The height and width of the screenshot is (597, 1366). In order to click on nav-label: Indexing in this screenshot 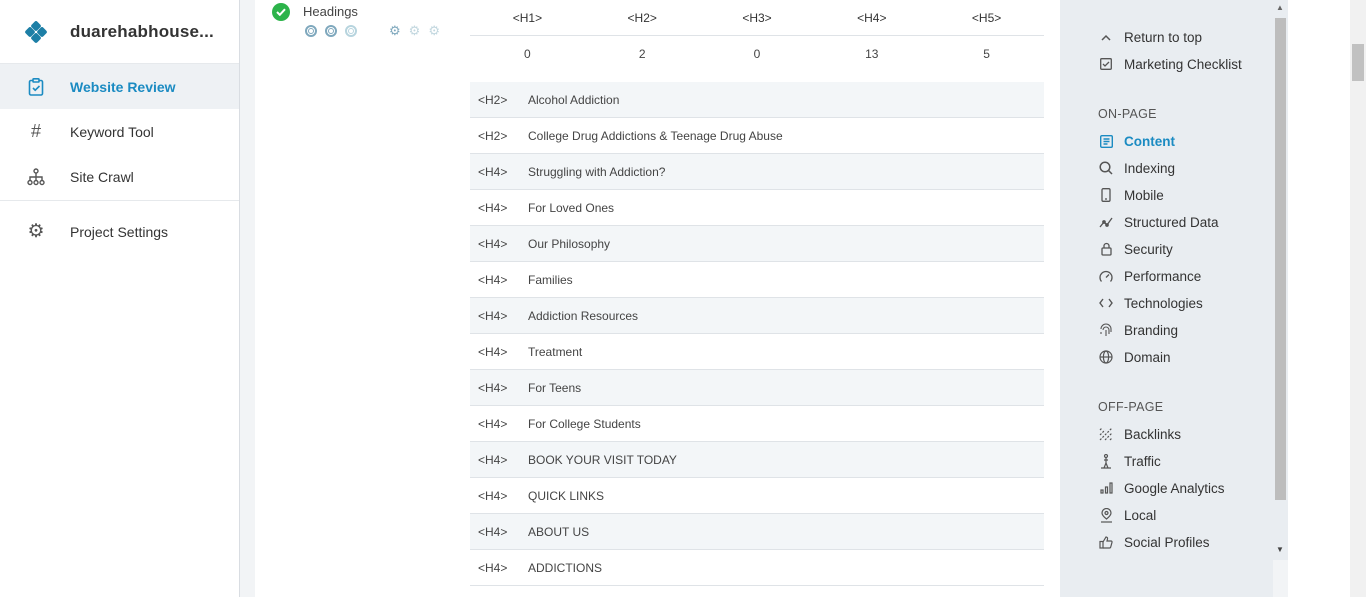, I will do `click(1150, 168)`.